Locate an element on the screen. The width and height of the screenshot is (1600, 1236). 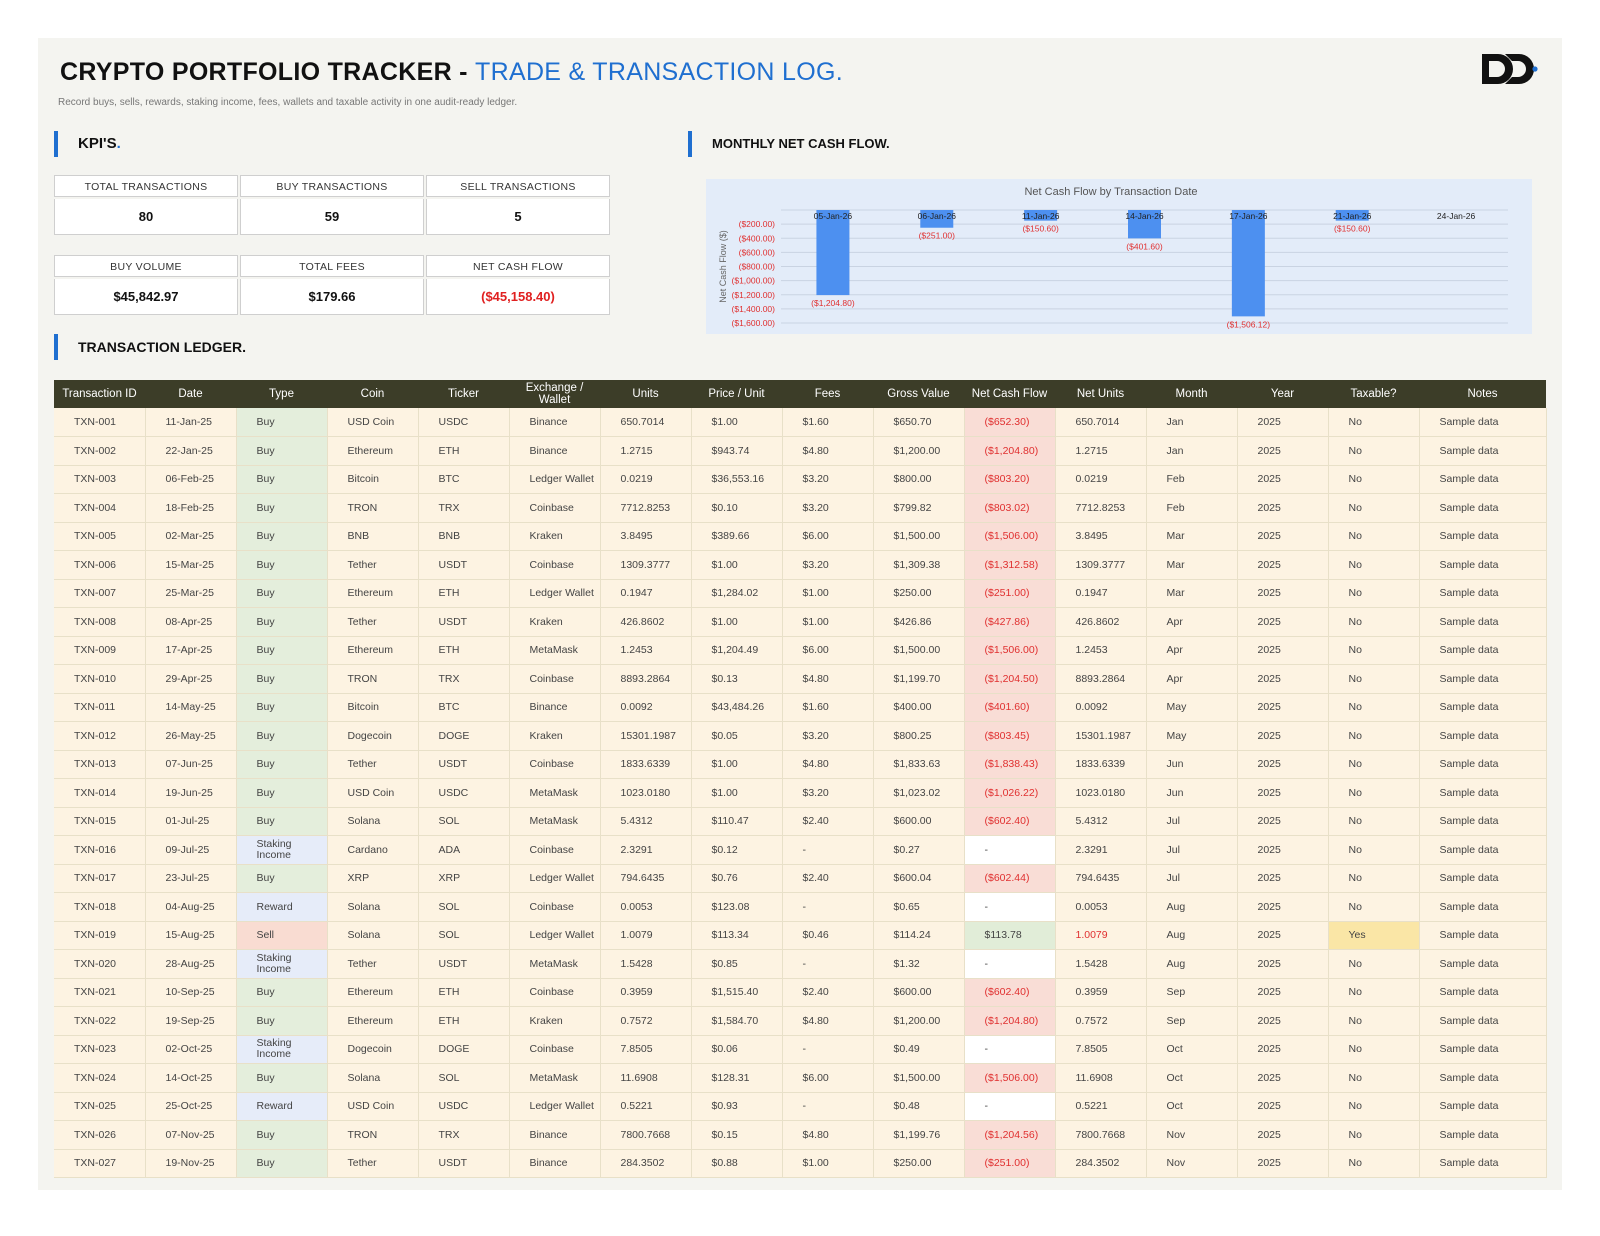
column-header: Gross Value is located at coordinates (918, 394).